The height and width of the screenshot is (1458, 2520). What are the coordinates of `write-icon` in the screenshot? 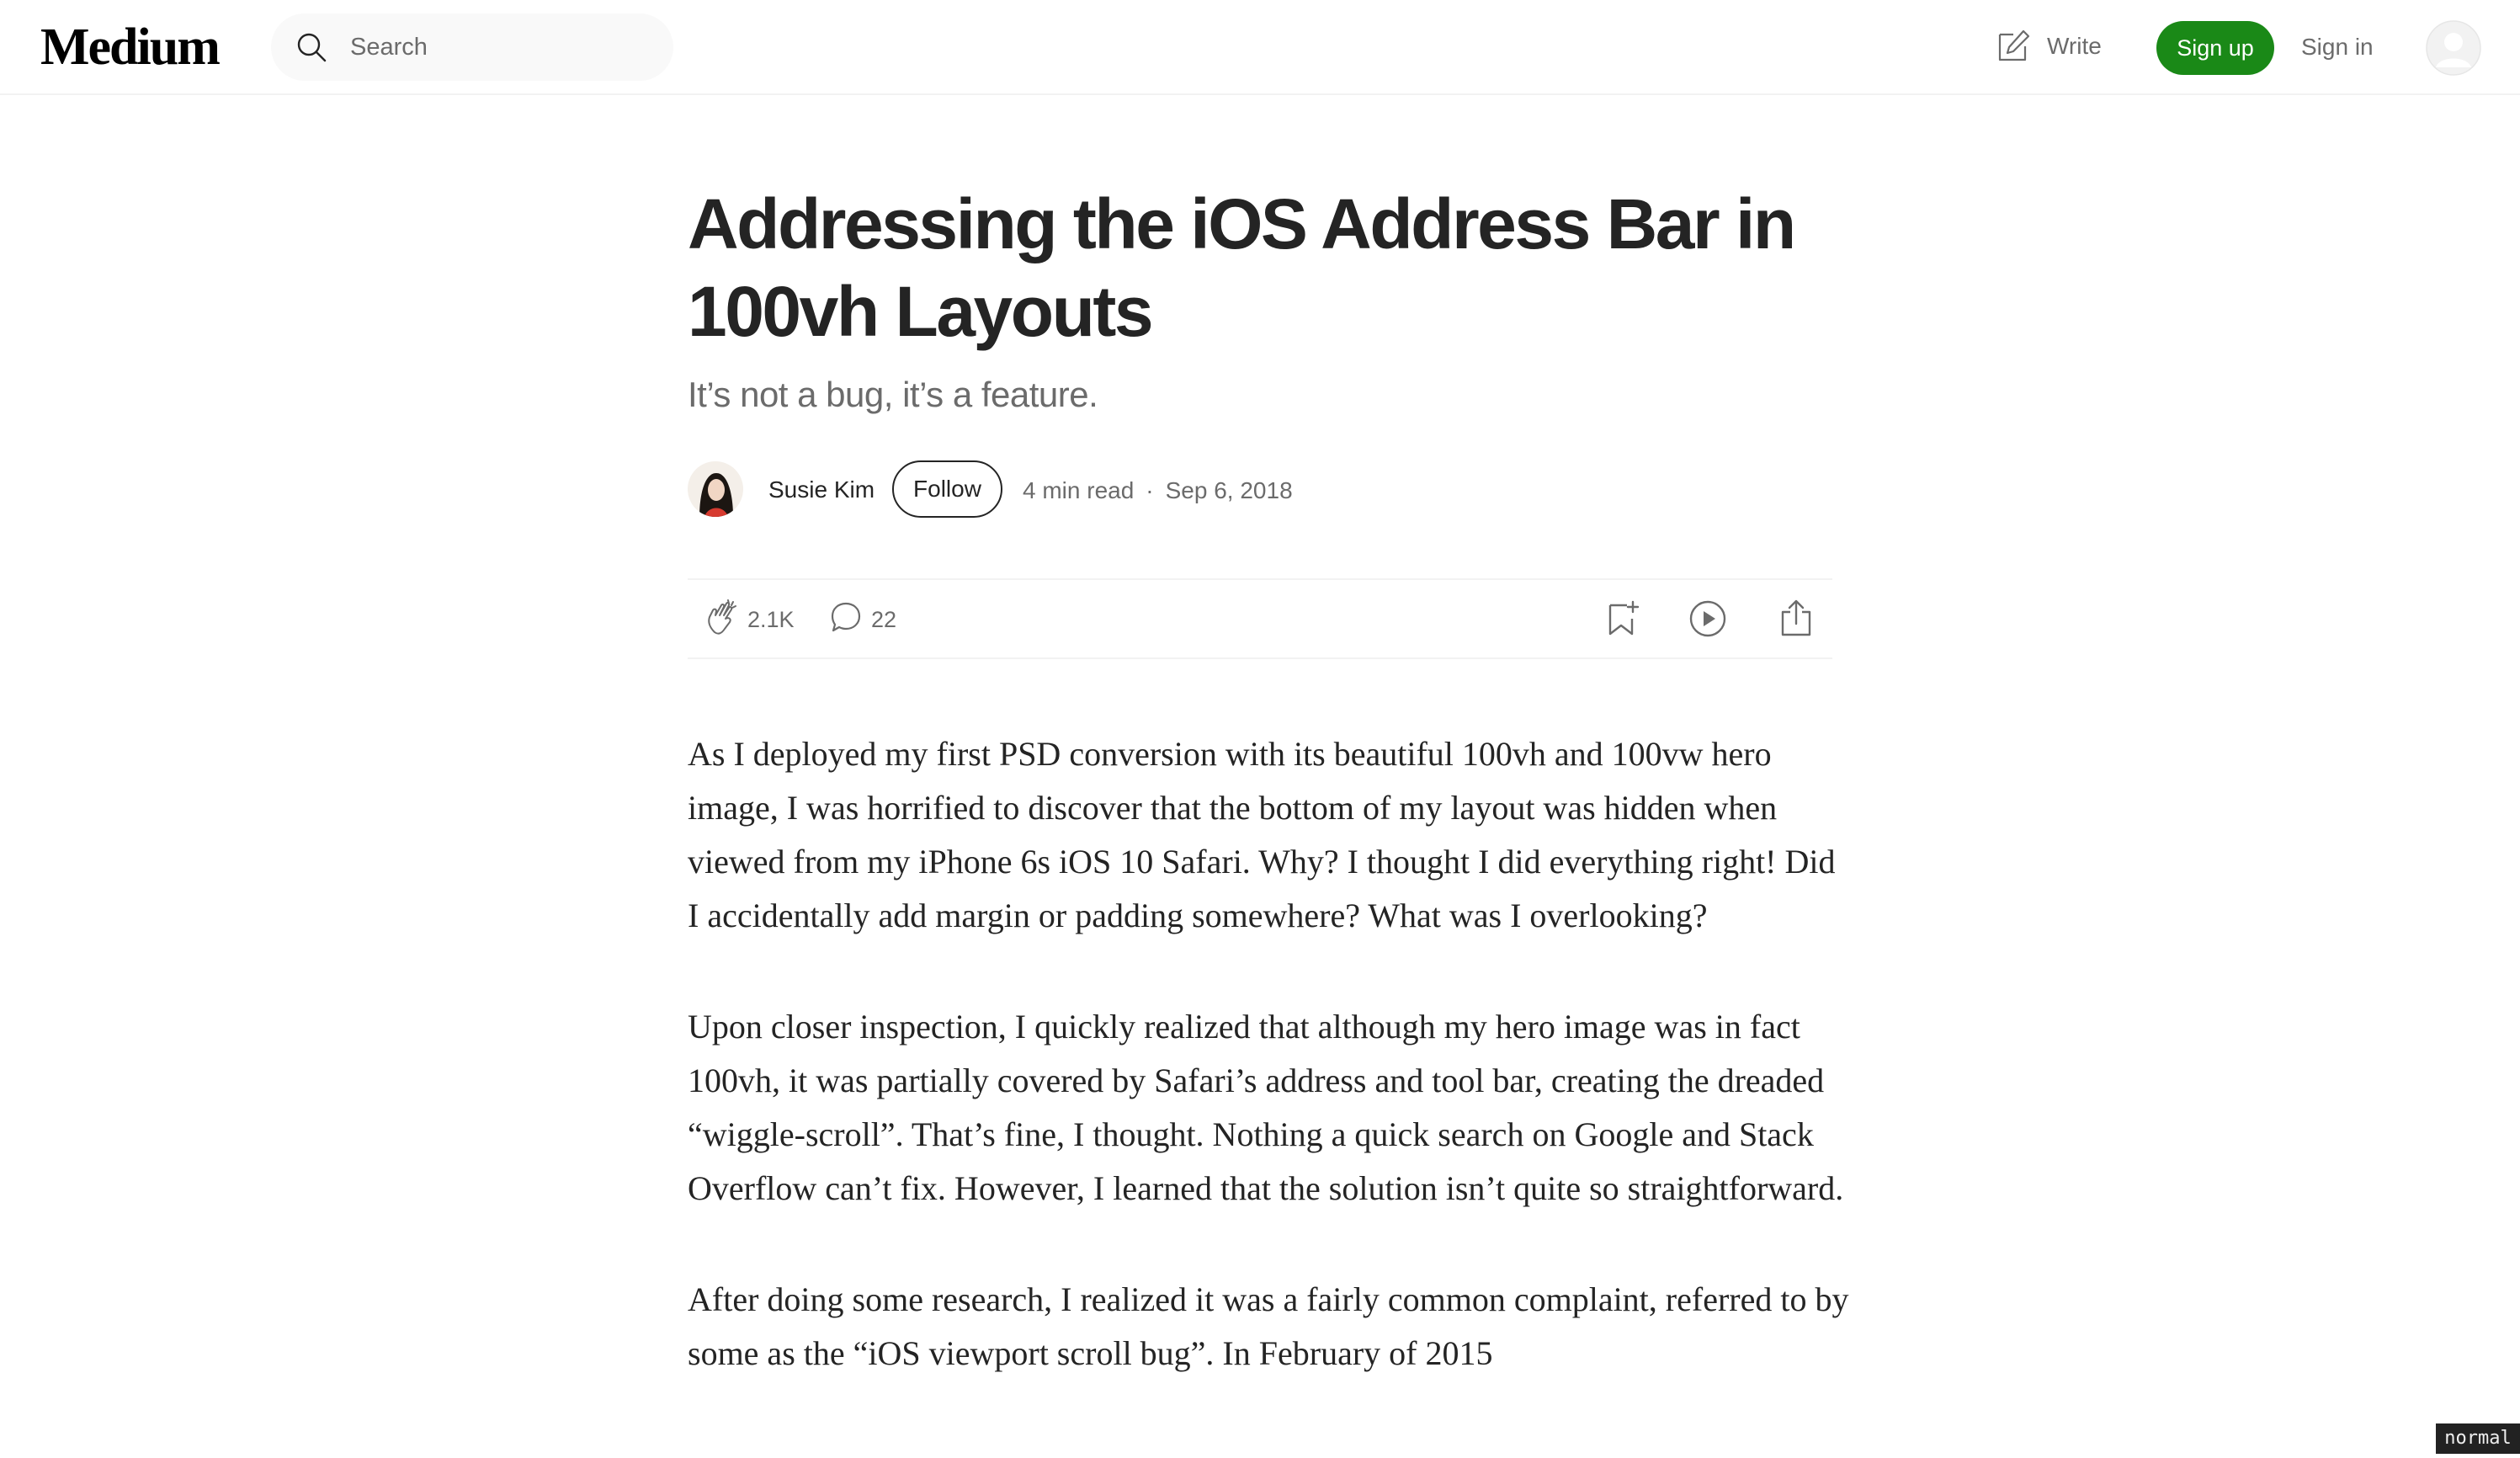 It's located at (2014, 45).